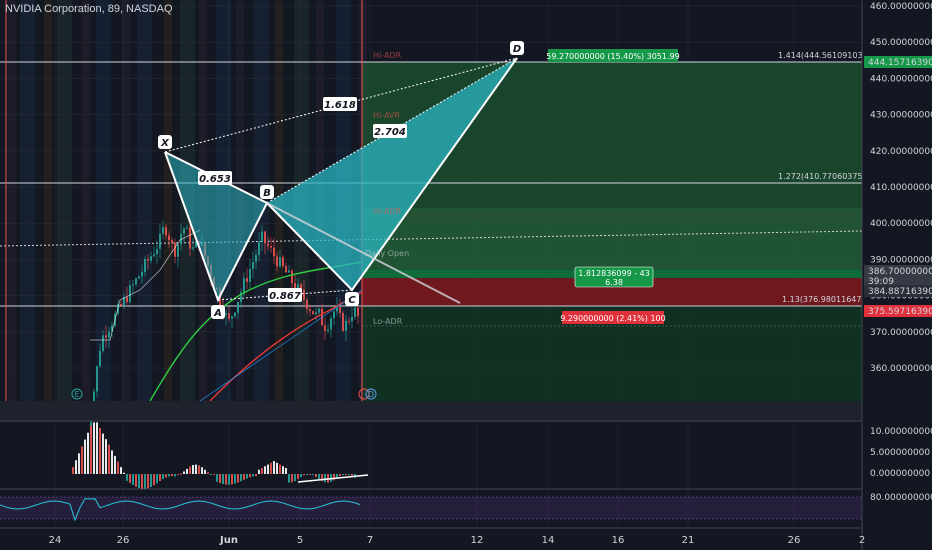 Image resolution: width=932 pixels, height=550 pixels. I want to click on time-label-12: 12, so click(477, 540).